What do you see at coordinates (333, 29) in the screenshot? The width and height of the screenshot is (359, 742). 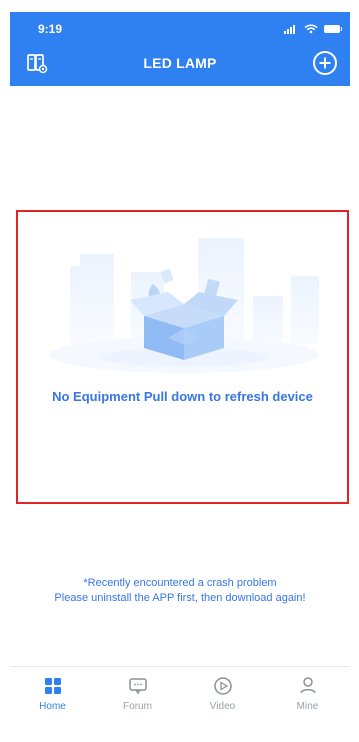 I see `battery-icon` at bounding box center [333, 29].